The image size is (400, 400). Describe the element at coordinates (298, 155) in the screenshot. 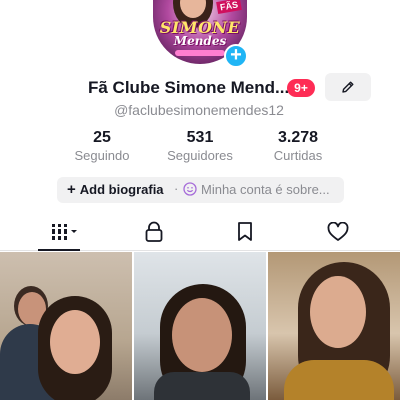

I see `stat-label: Curtidas` at that location.